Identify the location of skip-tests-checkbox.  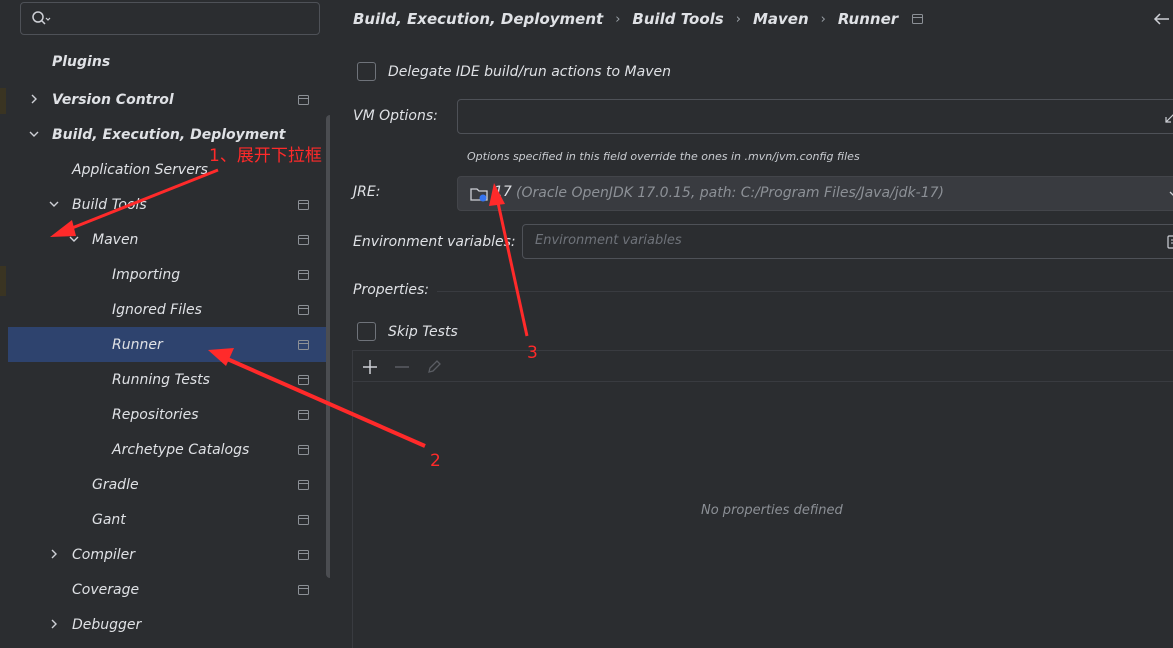
(366, 331).